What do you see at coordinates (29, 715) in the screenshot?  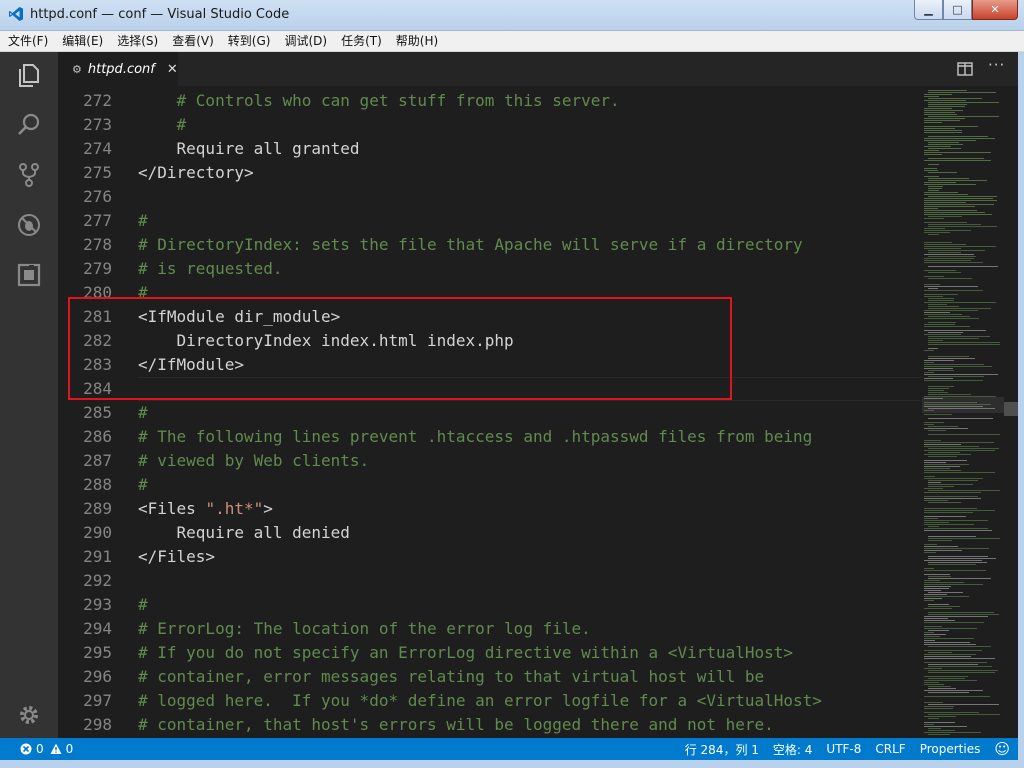 I see `settings-icon` at bounding box center [29, 715].